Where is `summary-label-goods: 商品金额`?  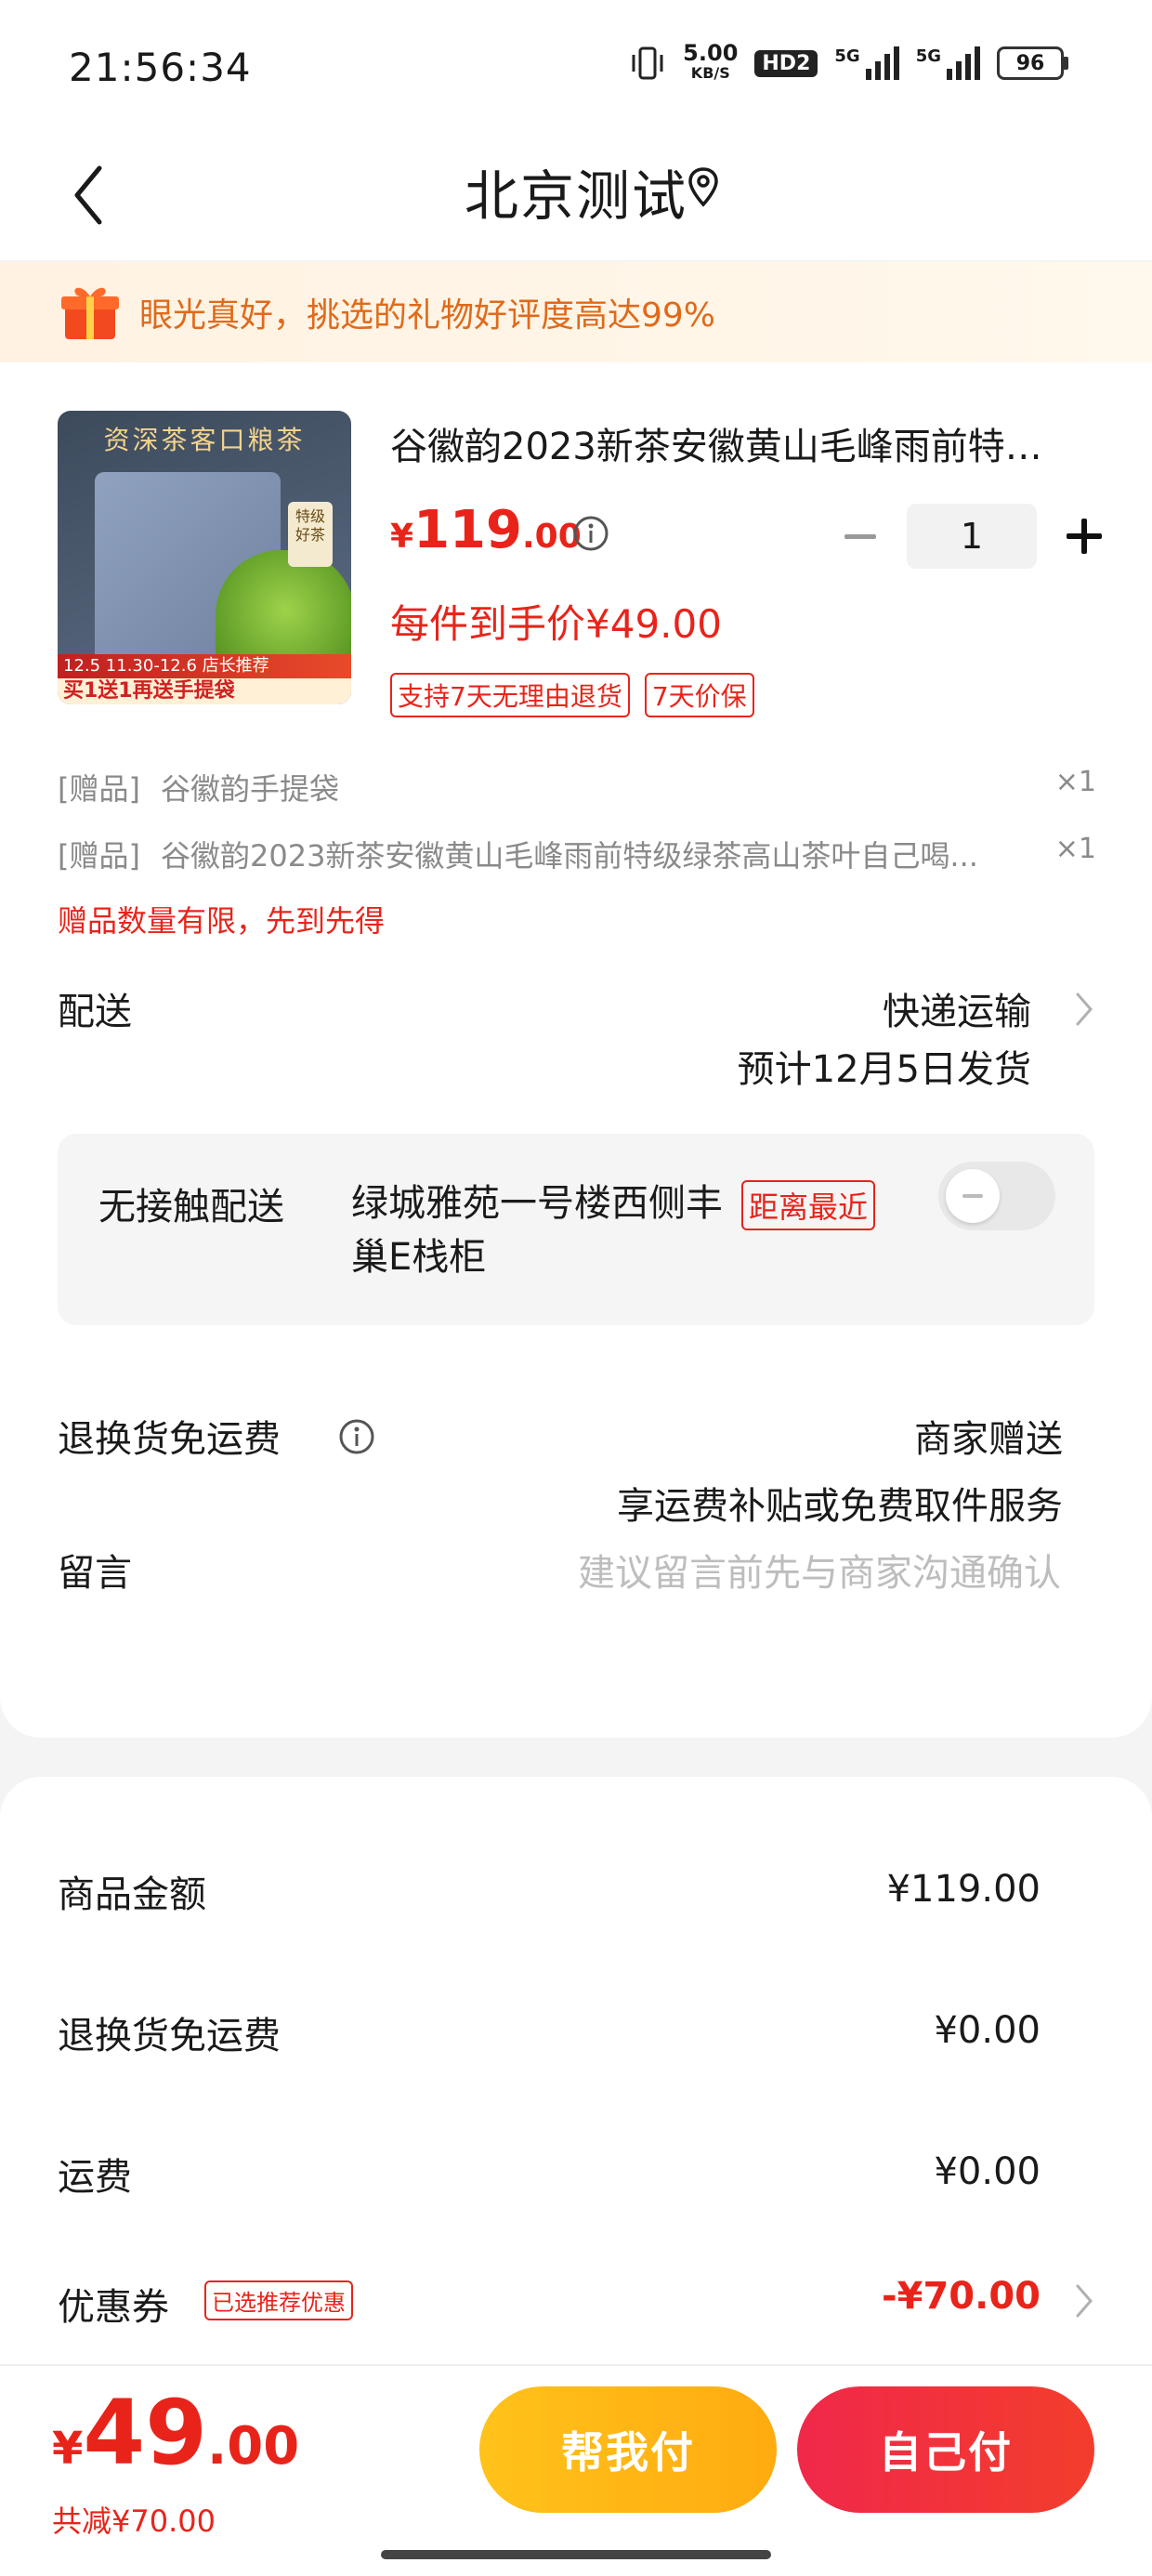
summary-label-goods: 商品金额 is located at coordinates (132, 1894).